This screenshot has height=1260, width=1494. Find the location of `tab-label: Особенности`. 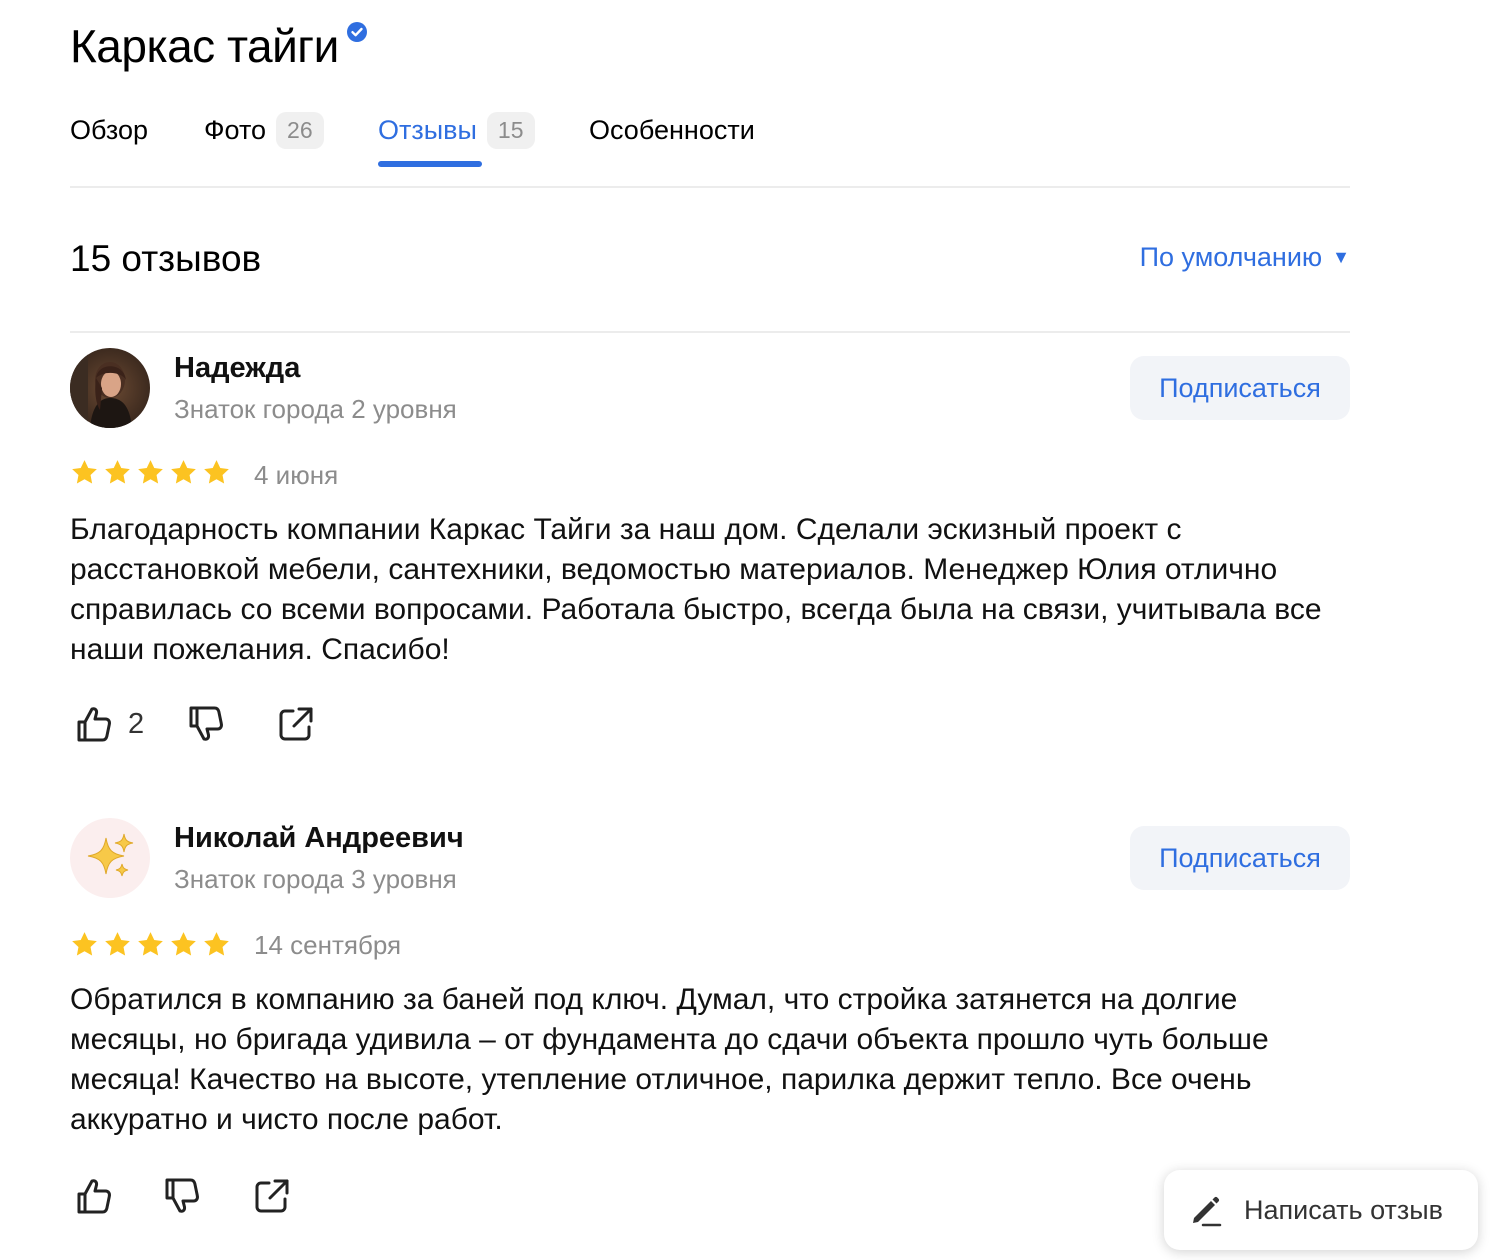

tab-label: Особенности is located at coordinates (672, 129).